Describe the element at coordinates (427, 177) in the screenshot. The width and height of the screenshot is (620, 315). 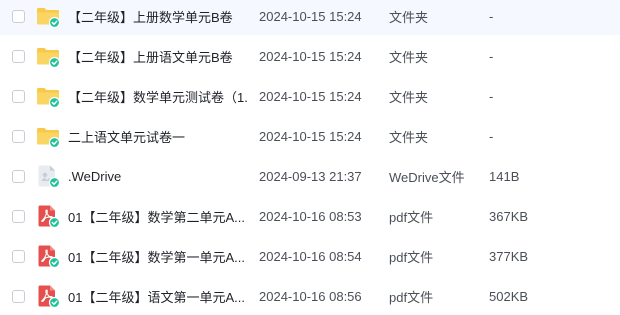
I see `file-type: WeDrive文件` at that location.